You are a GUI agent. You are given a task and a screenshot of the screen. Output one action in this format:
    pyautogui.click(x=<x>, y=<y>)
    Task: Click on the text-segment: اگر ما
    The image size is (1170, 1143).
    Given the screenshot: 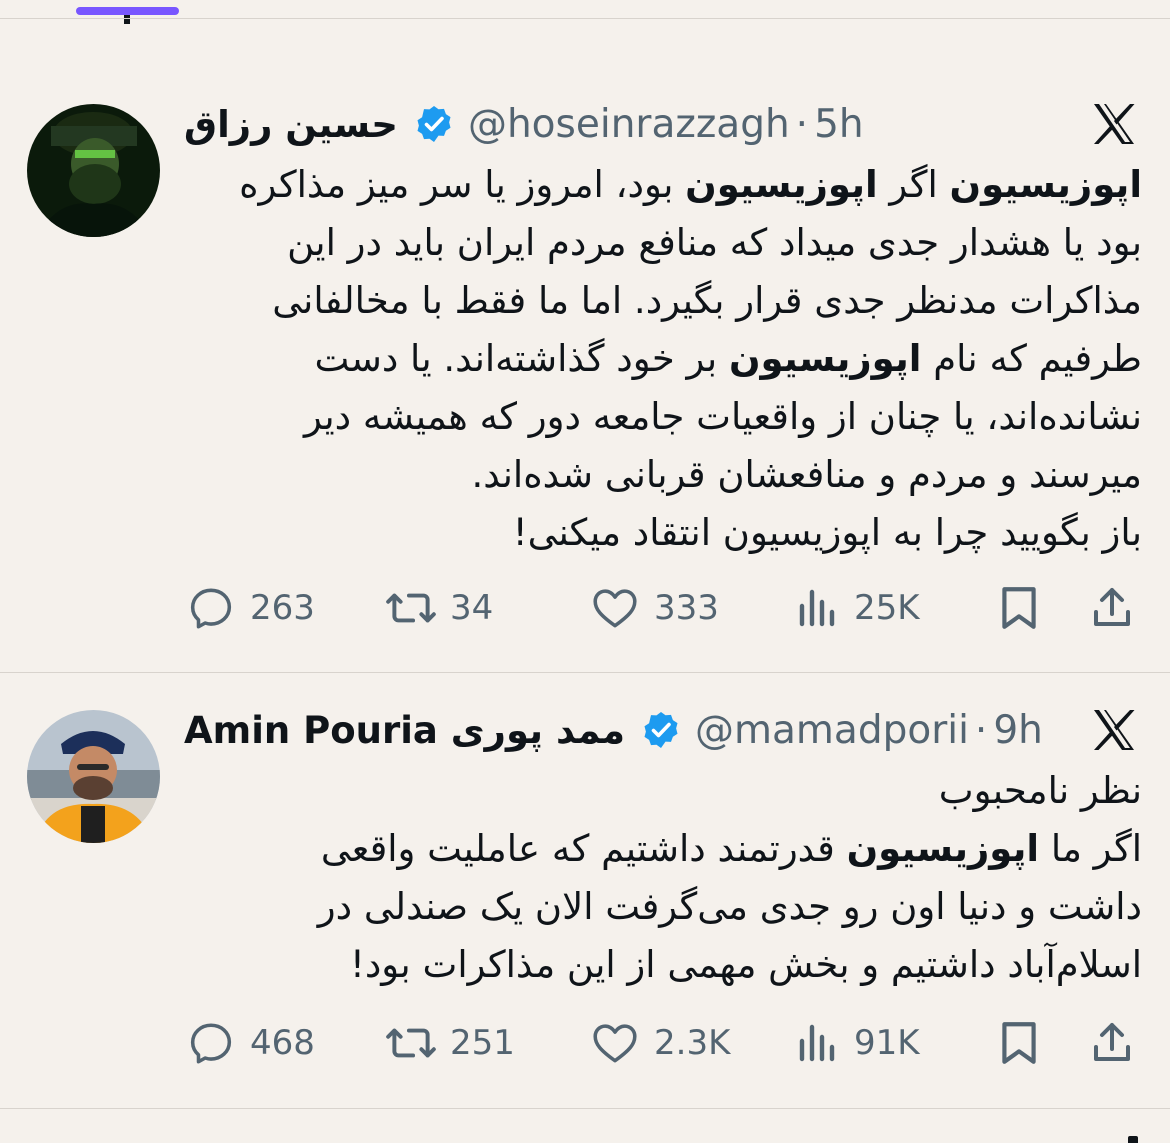 What is the action you would take?
    pyautogui.click(x=1090, y=848)
    